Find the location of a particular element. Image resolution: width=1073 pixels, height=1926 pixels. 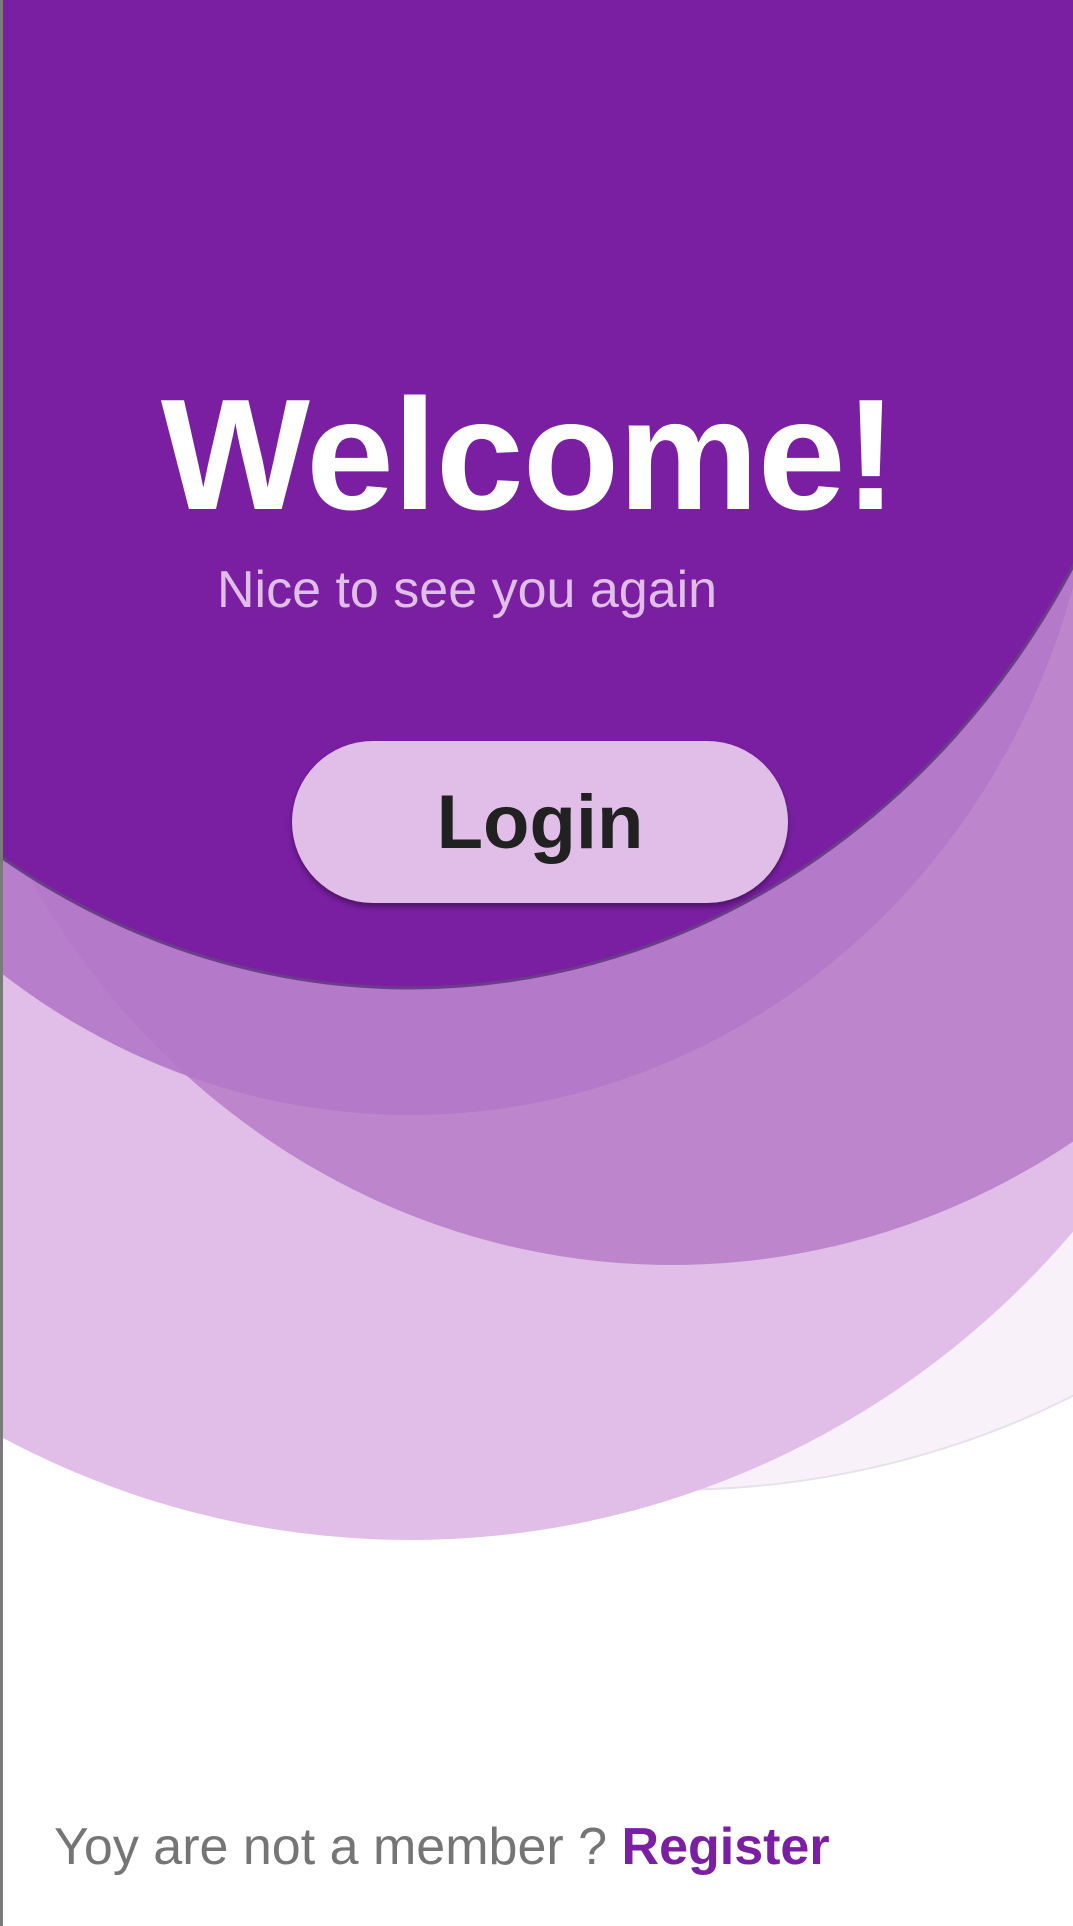

register-prompt: Yoy are not a member ? Register is located at coordinates (442, 1847).